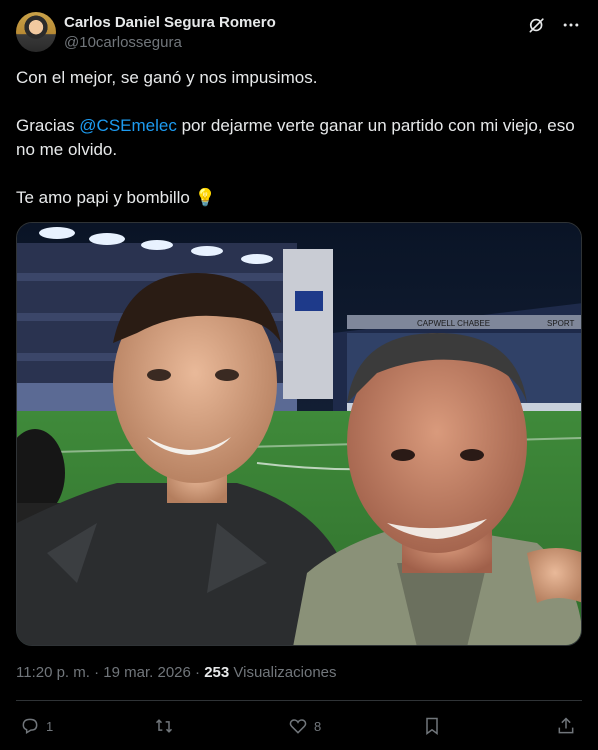 Image resolution: width=598 pixels, height=750 pixels. I want to click on post-line-1: Con el mejor, se ganó y nos impusimos., so click(167, 77).